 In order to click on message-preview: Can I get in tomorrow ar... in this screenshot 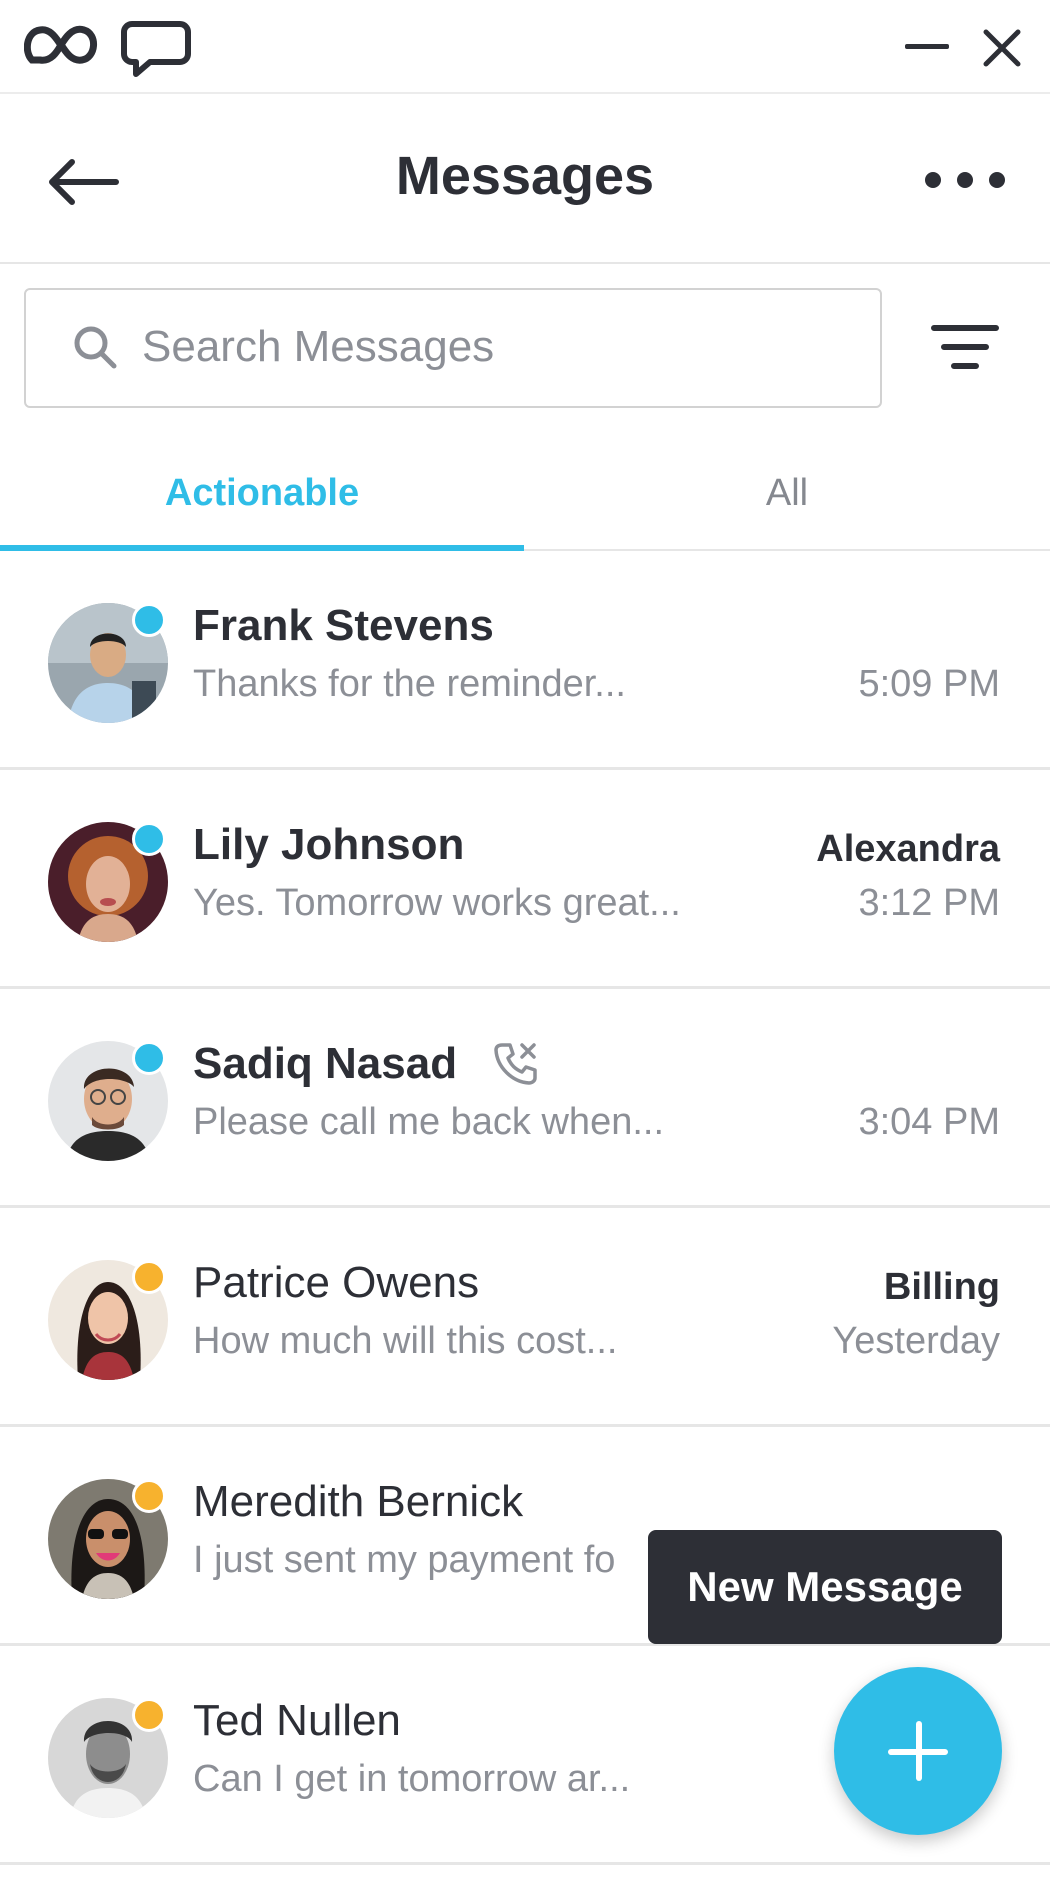, I will do `click(412, 1779)`.